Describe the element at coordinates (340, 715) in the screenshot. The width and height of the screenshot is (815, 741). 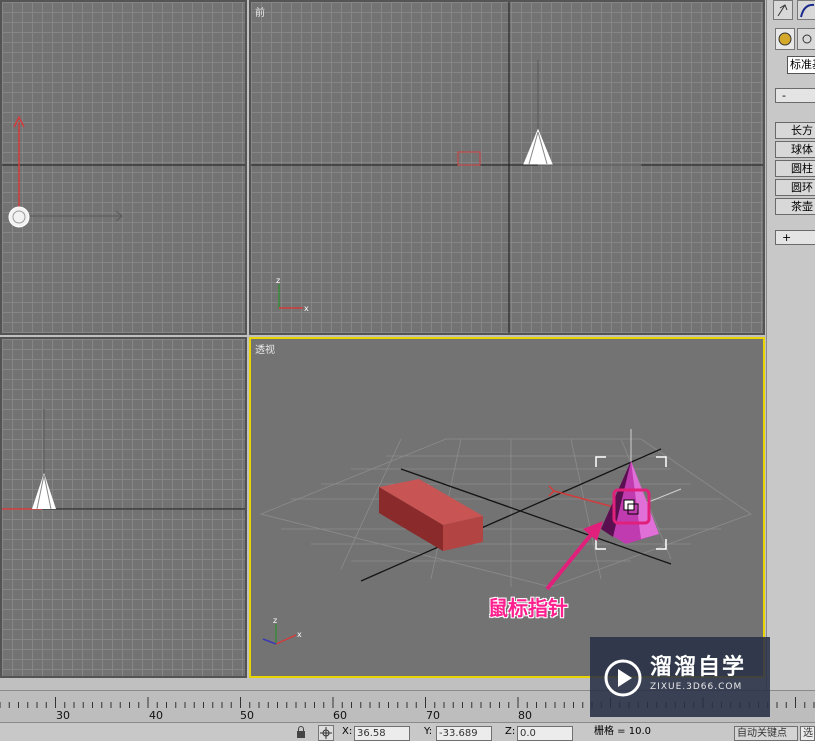
I see `timeline-tick-60: 60` at that location.